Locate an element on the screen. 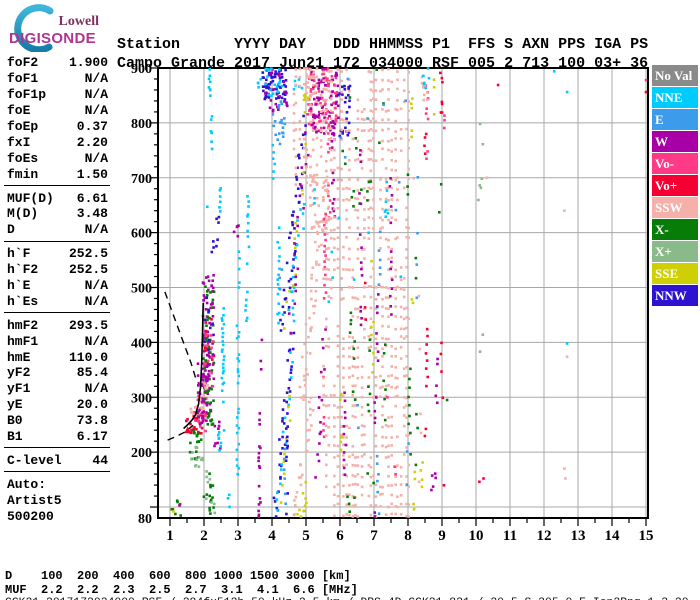 Image resolution: width=700 pixels, height=600 pixels. x-tick-label: 1 is located at coordinates (170, 536).